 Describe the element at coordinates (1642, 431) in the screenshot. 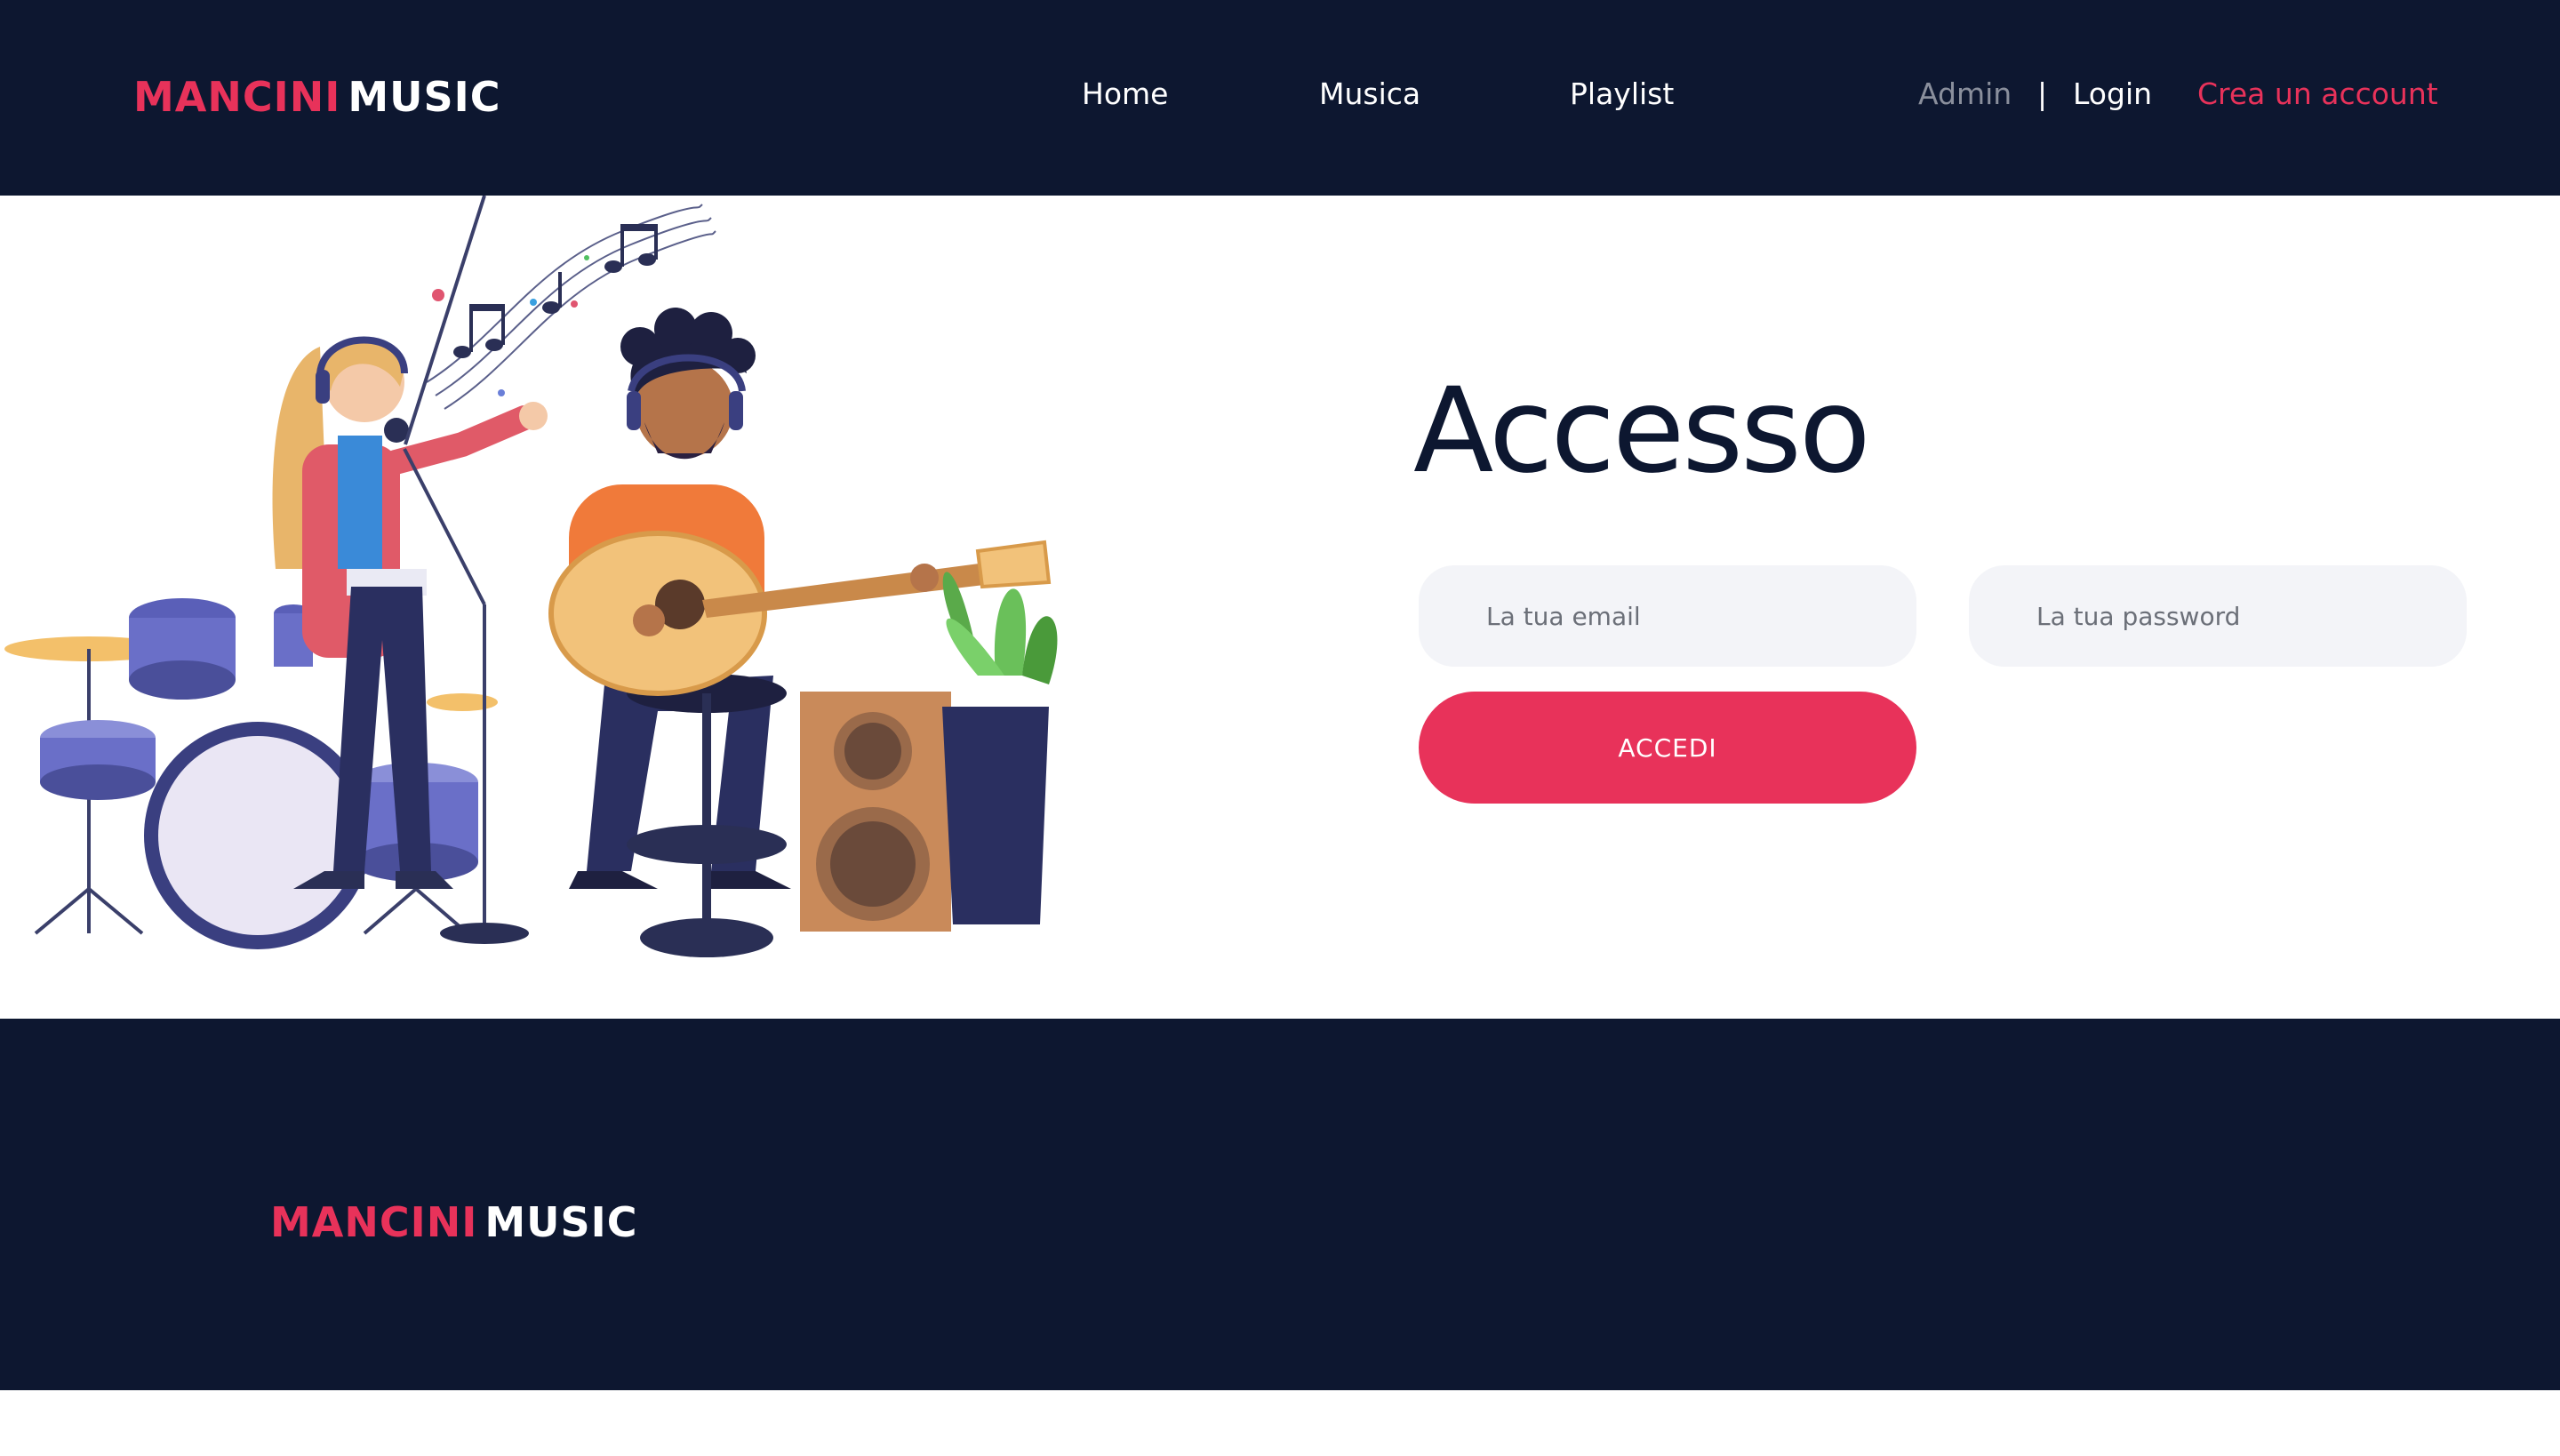

I see `page-title: Accesso` at that location.